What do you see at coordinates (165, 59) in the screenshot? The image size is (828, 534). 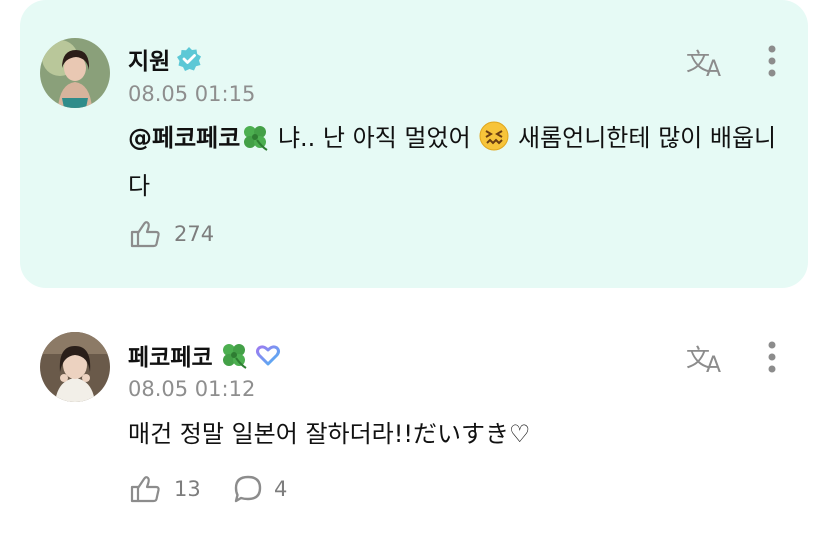 I see `author-name: 지원` at bounding box center [165, 59].